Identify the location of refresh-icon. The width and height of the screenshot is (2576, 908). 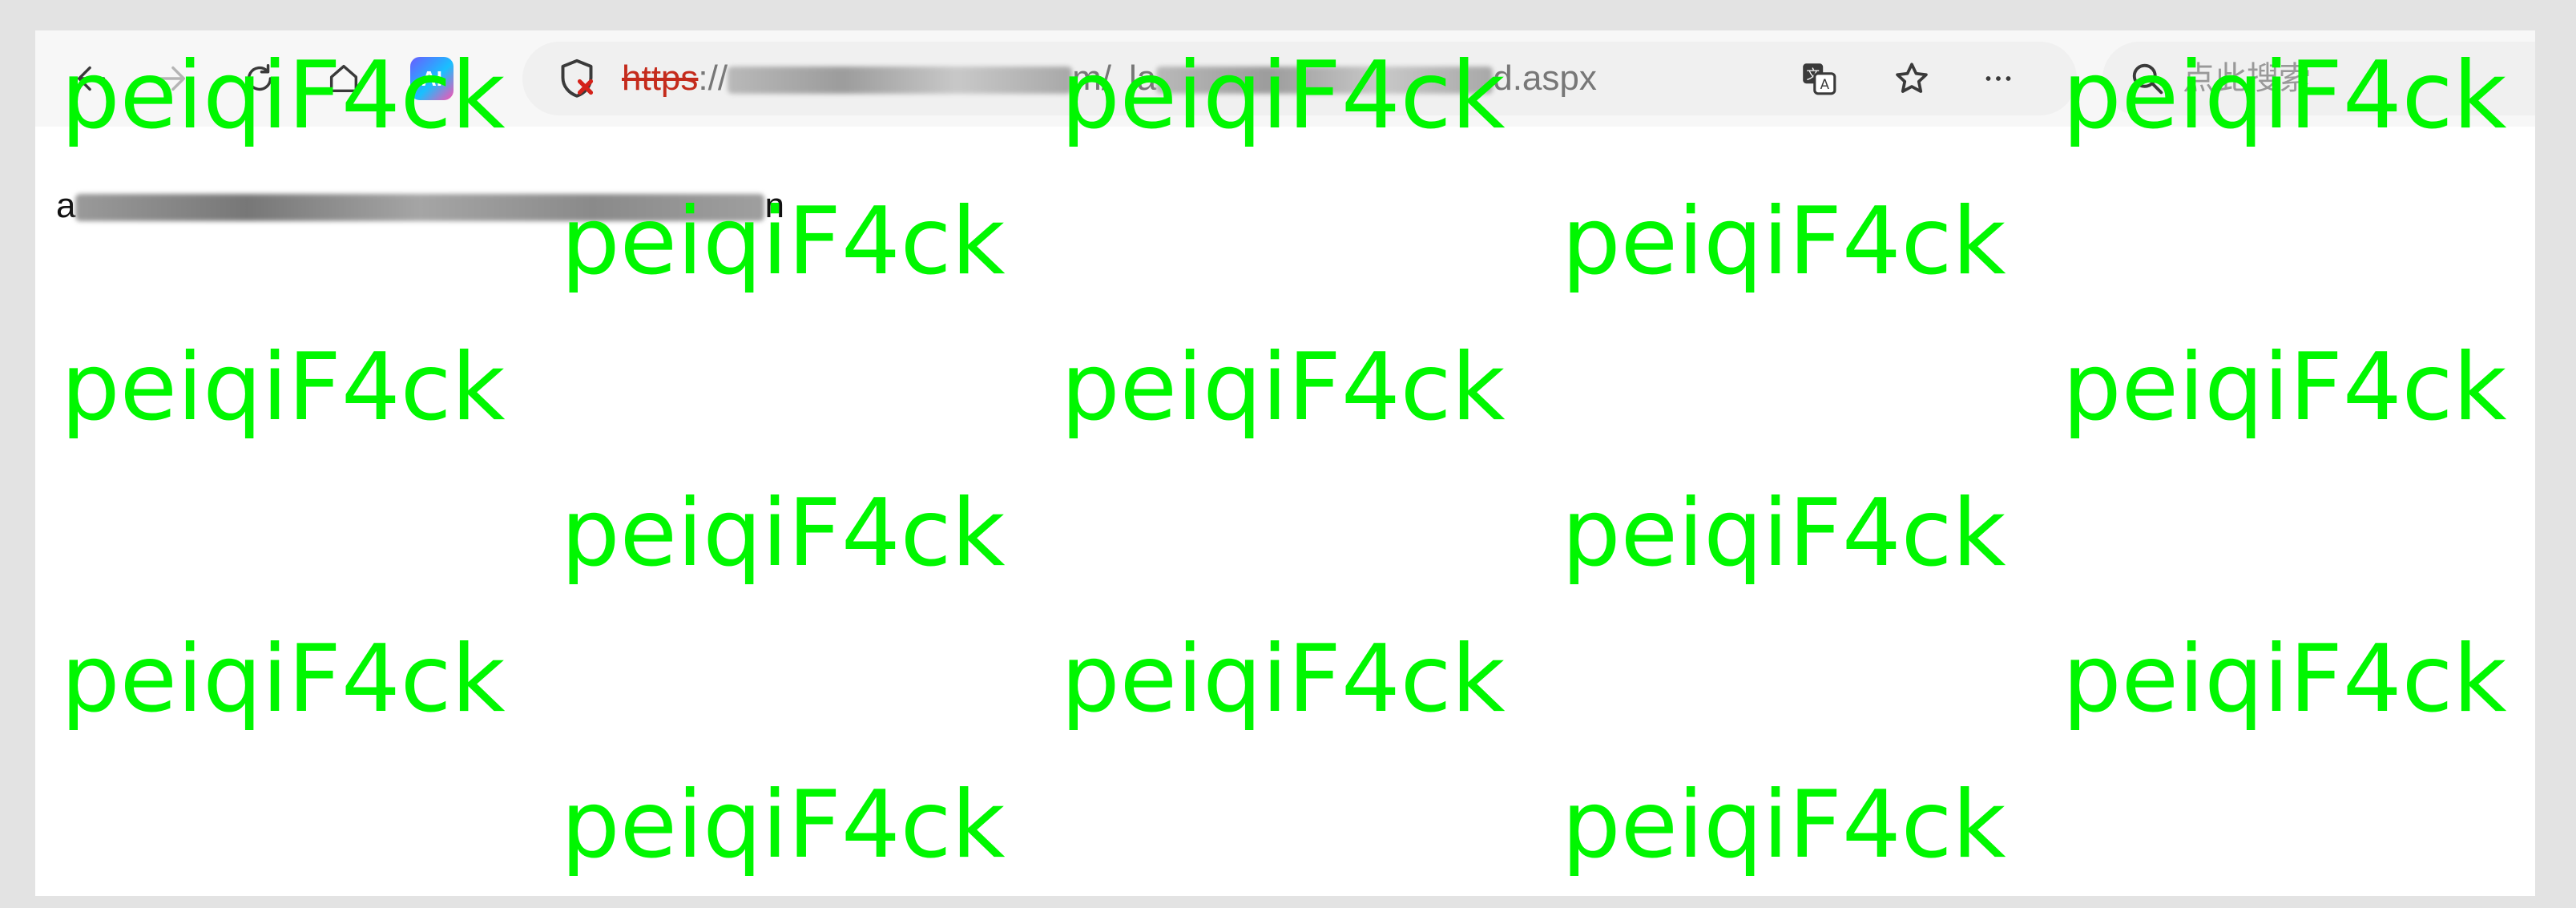
(259, 77).